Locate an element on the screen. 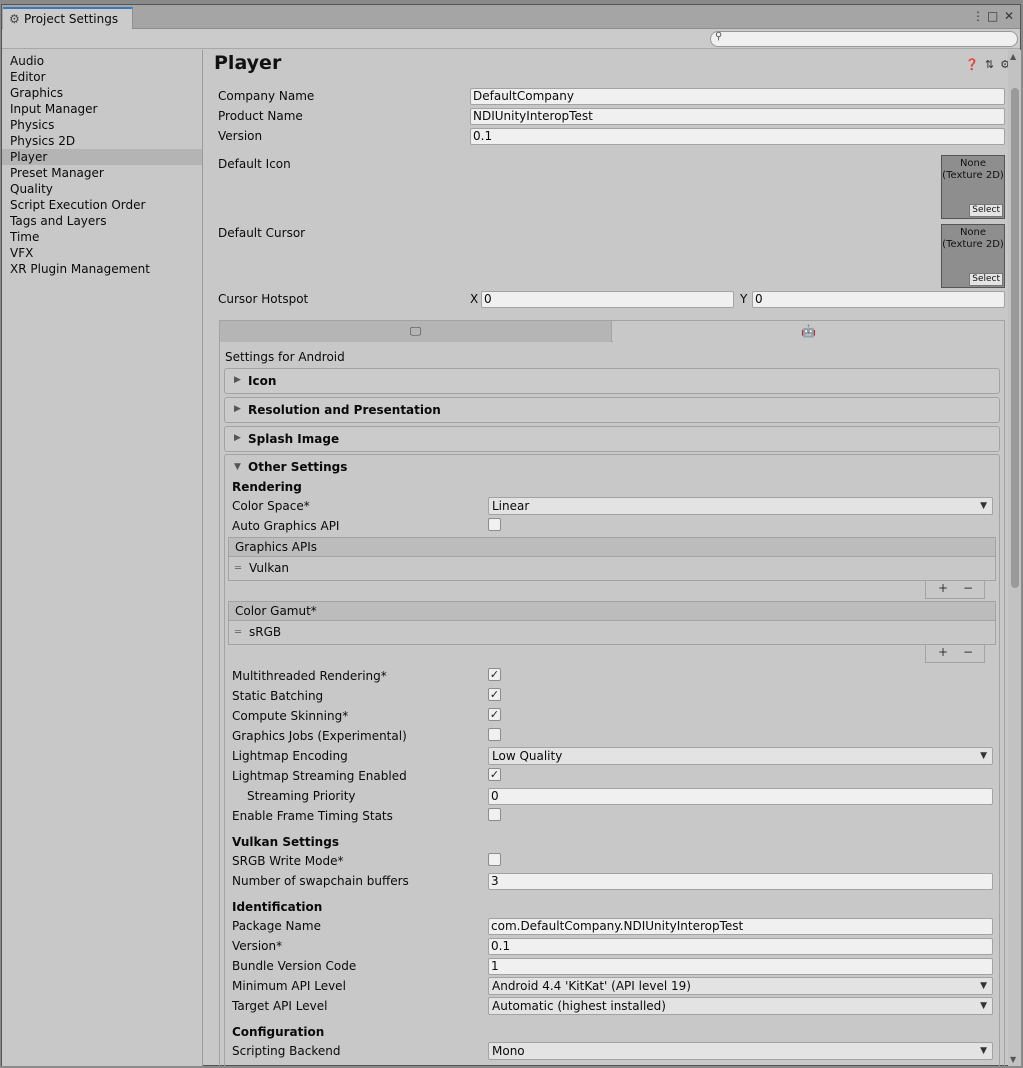  vertical-scrollbar: ▲ ▼ is located at coordinates (1014, 558).